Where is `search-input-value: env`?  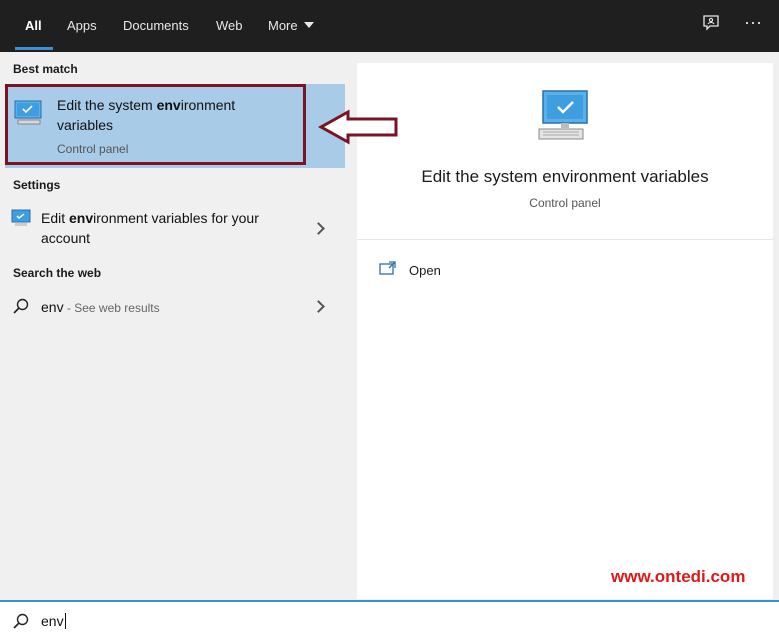
search-input-value: env is located at coordinates (52, 621).